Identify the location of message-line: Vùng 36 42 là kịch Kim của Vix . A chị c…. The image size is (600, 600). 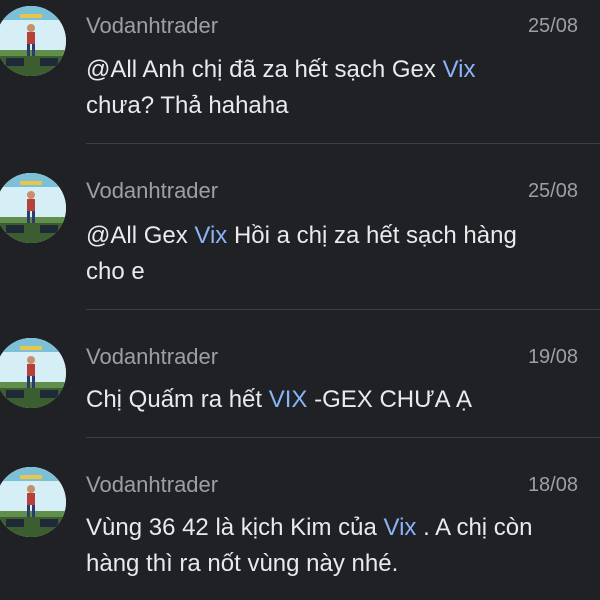
(336, 528).